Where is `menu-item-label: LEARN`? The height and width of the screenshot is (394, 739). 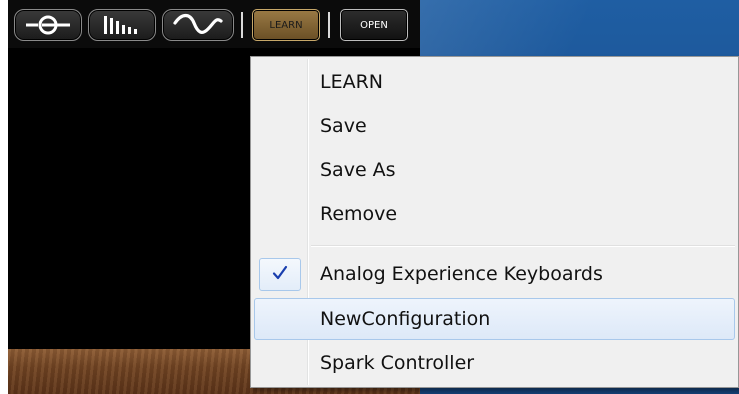
menu-item-label: LEARN is located at coordinates (352, 82).